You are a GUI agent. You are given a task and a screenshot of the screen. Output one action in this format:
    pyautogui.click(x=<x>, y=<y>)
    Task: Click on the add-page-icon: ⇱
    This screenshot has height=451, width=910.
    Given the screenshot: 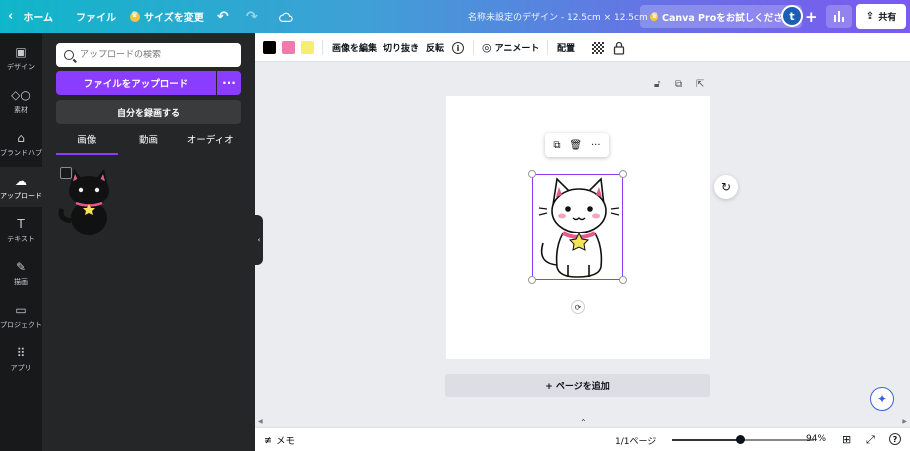 What is the action you would take?
    pyautogui.click(x=700, y=84)
    